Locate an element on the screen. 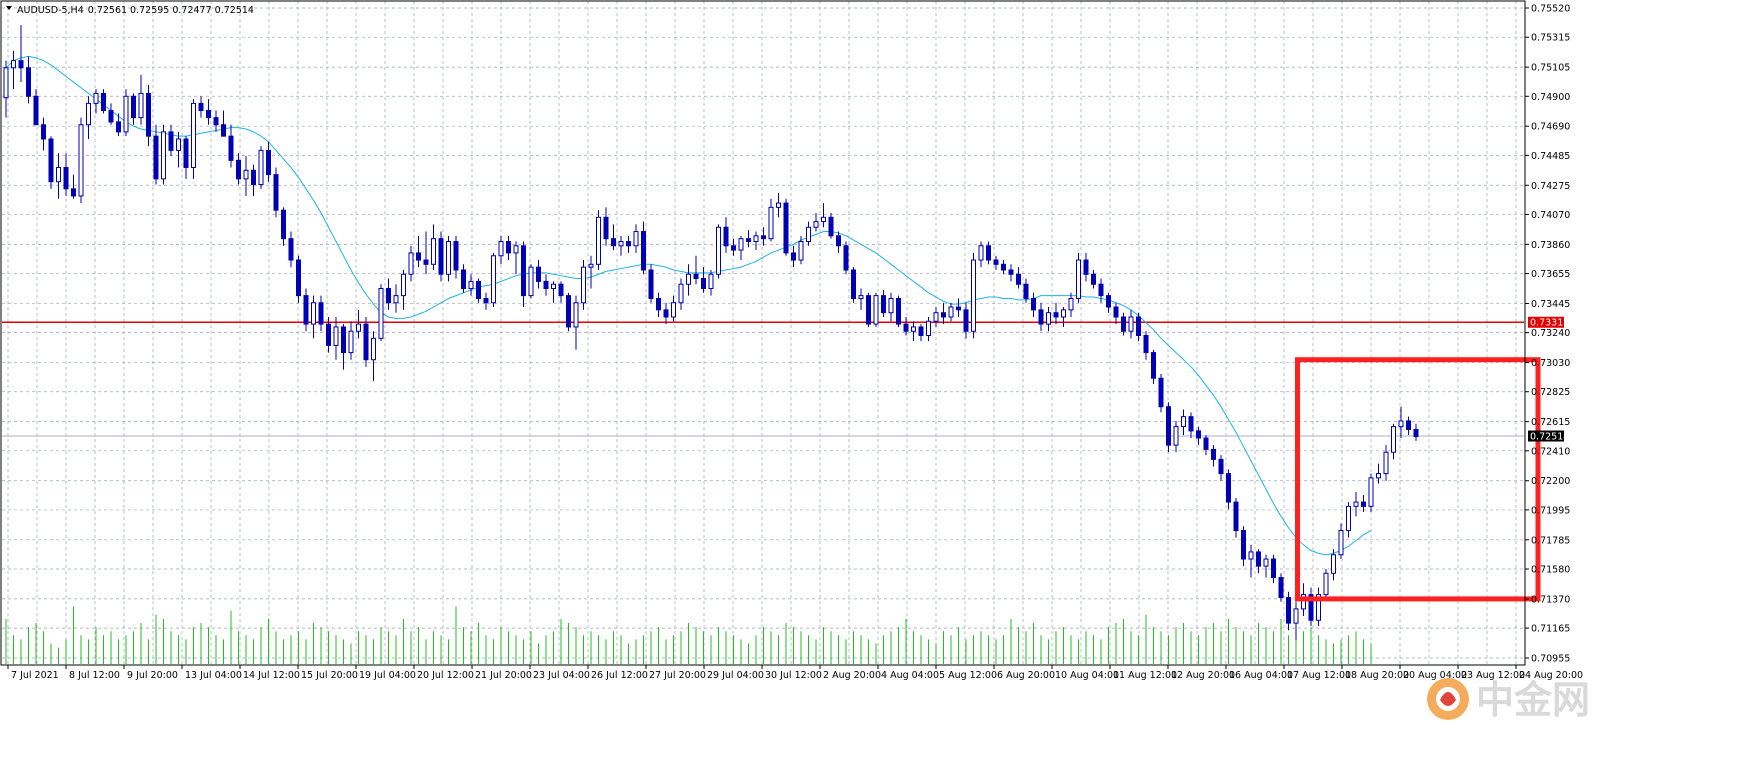  price-tick-label: 0.70955 is located at coordinates (1550, 659).